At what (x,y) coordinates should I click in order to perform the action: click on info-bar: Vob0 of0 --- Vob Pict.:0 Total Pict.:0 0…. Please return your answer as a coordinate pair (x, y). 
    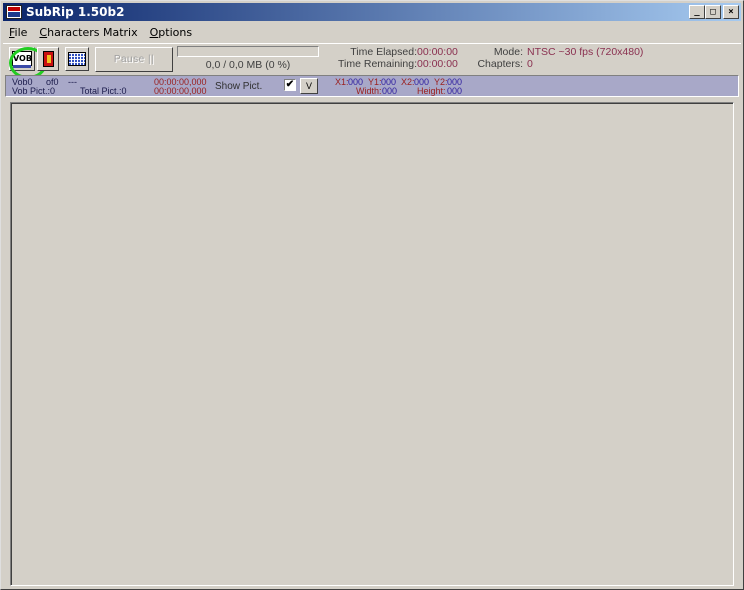
    Looking at the image, I should click on (372, 86).